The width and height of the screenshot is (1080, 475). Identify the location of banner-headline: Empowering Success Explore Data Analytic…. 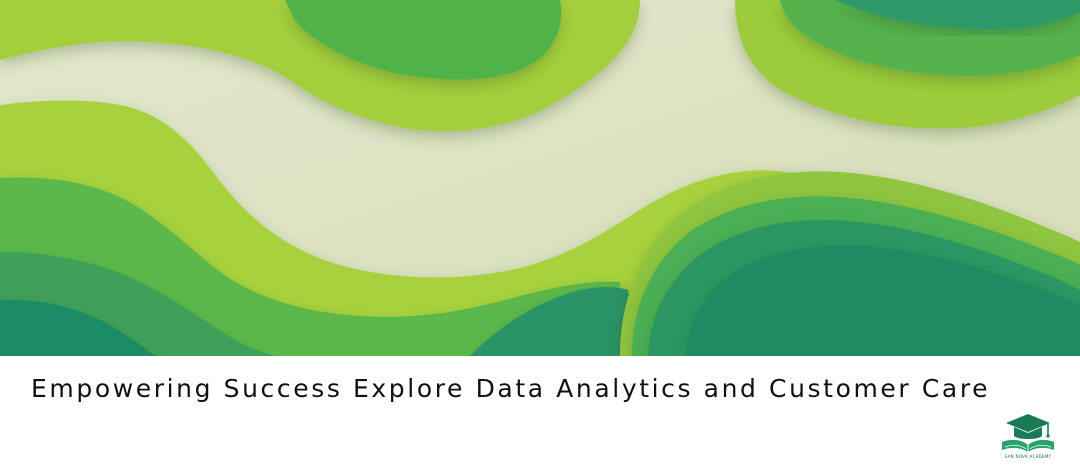
(511, 388).